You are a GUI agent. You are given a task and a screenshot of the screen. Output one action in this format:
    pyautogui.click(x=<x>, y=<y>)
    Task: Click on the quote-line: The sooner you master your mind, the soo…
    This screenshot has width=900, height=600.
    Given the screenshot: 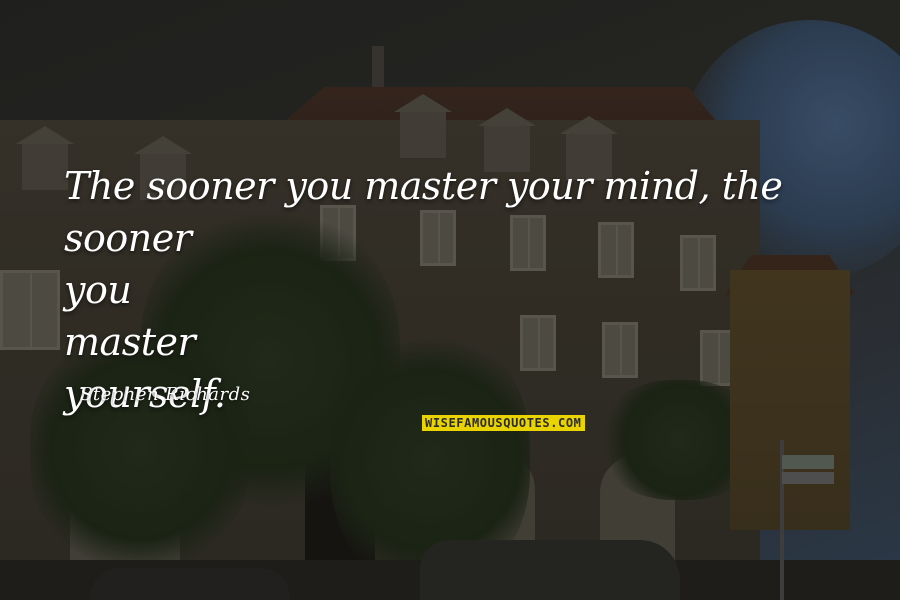 What is the action you would take?
    pyautogui.click(x=423, y=212)
    